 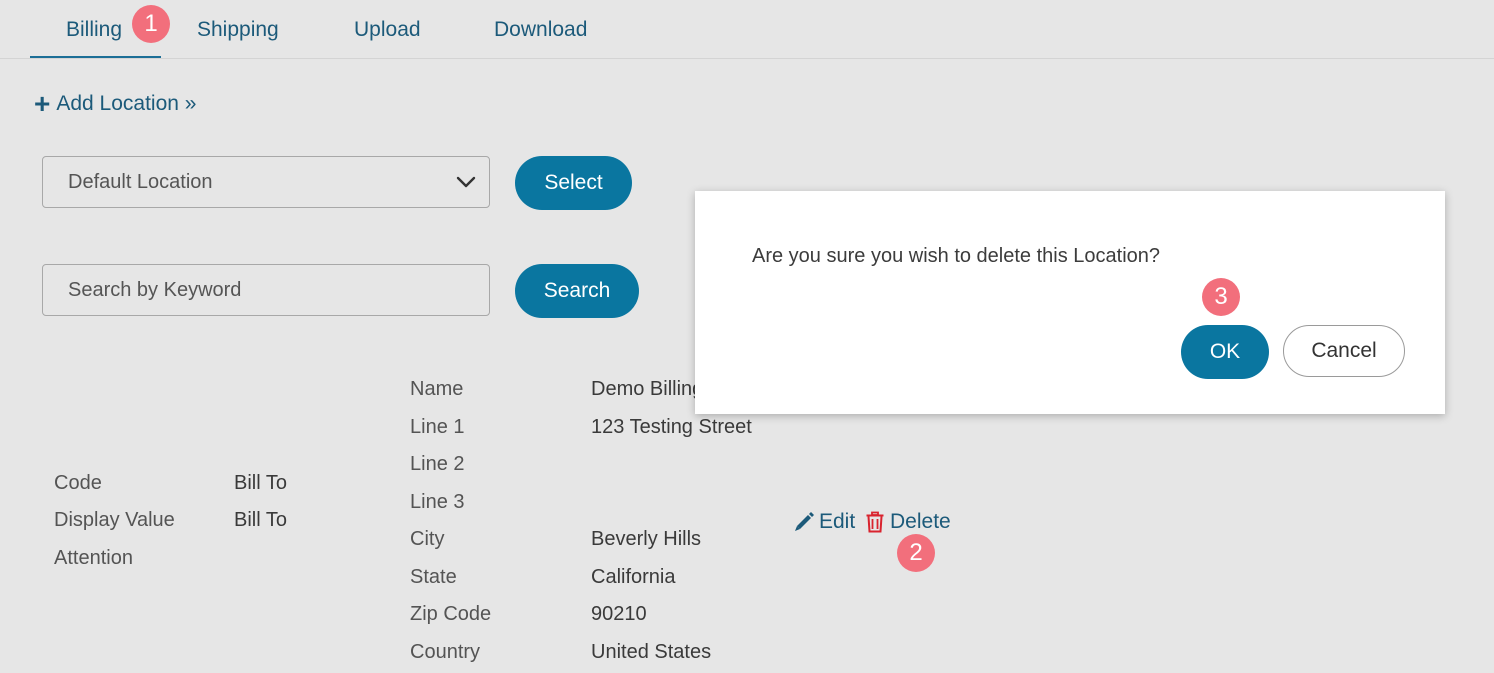 I want to click on delete-link: Delete, so click(x=908, y=522).